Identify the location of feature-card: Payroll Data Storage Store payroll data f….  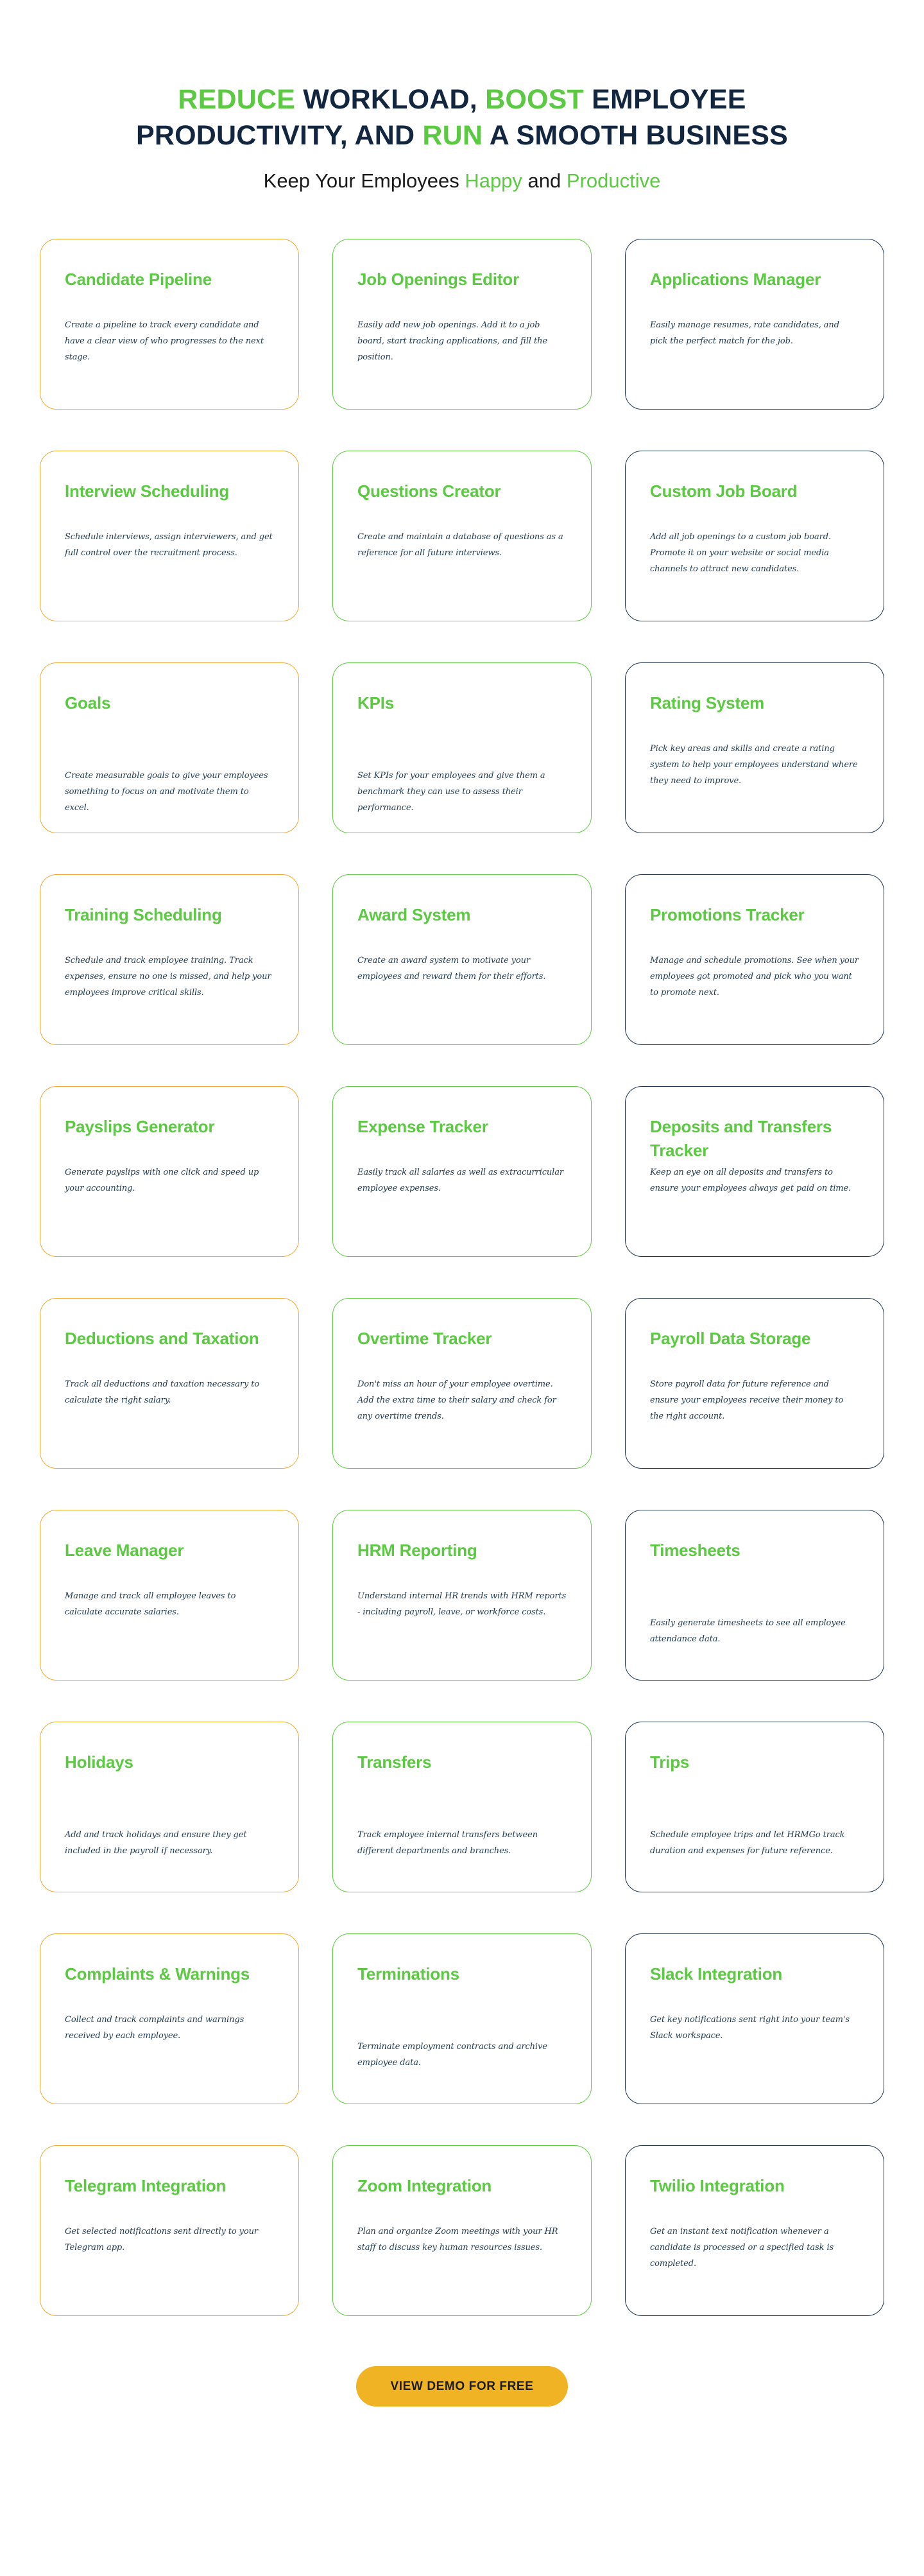
(755, 1383).